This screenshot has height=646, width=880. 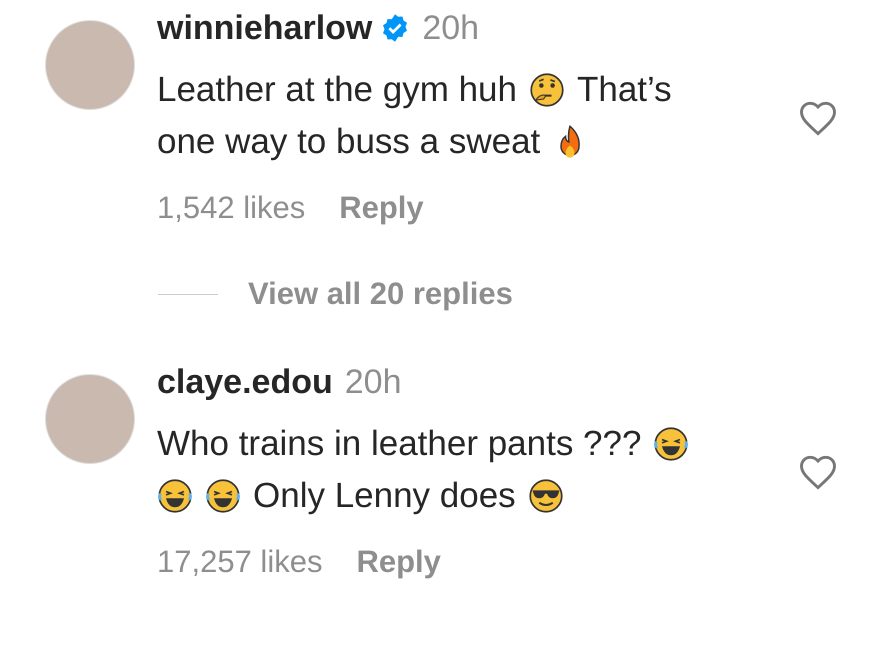 I want to click on thinking-face-icon, so click(x=546, y=90).